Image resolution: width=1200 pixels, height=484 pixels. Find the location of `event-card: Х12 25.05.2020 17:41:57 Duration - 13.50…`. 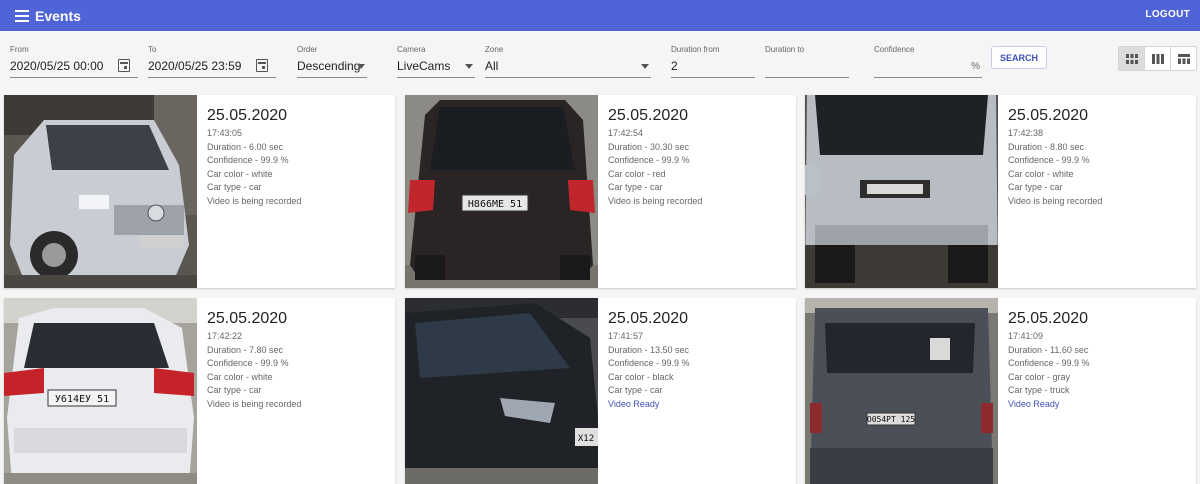

event-card: Х12 25.05.2020 17:41:57 Duration - 13.50… is located at coordinates (600, 391).